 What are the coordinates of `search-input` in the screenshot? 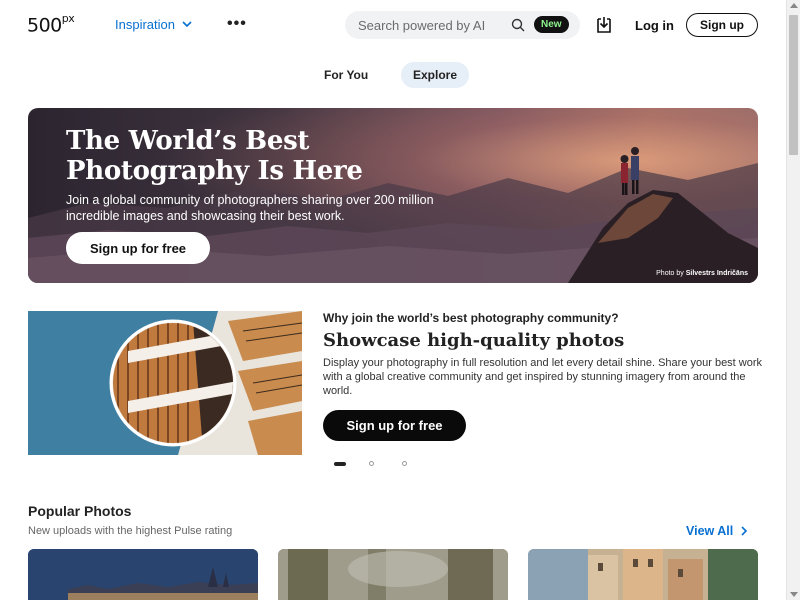 It's located at (428, 25).